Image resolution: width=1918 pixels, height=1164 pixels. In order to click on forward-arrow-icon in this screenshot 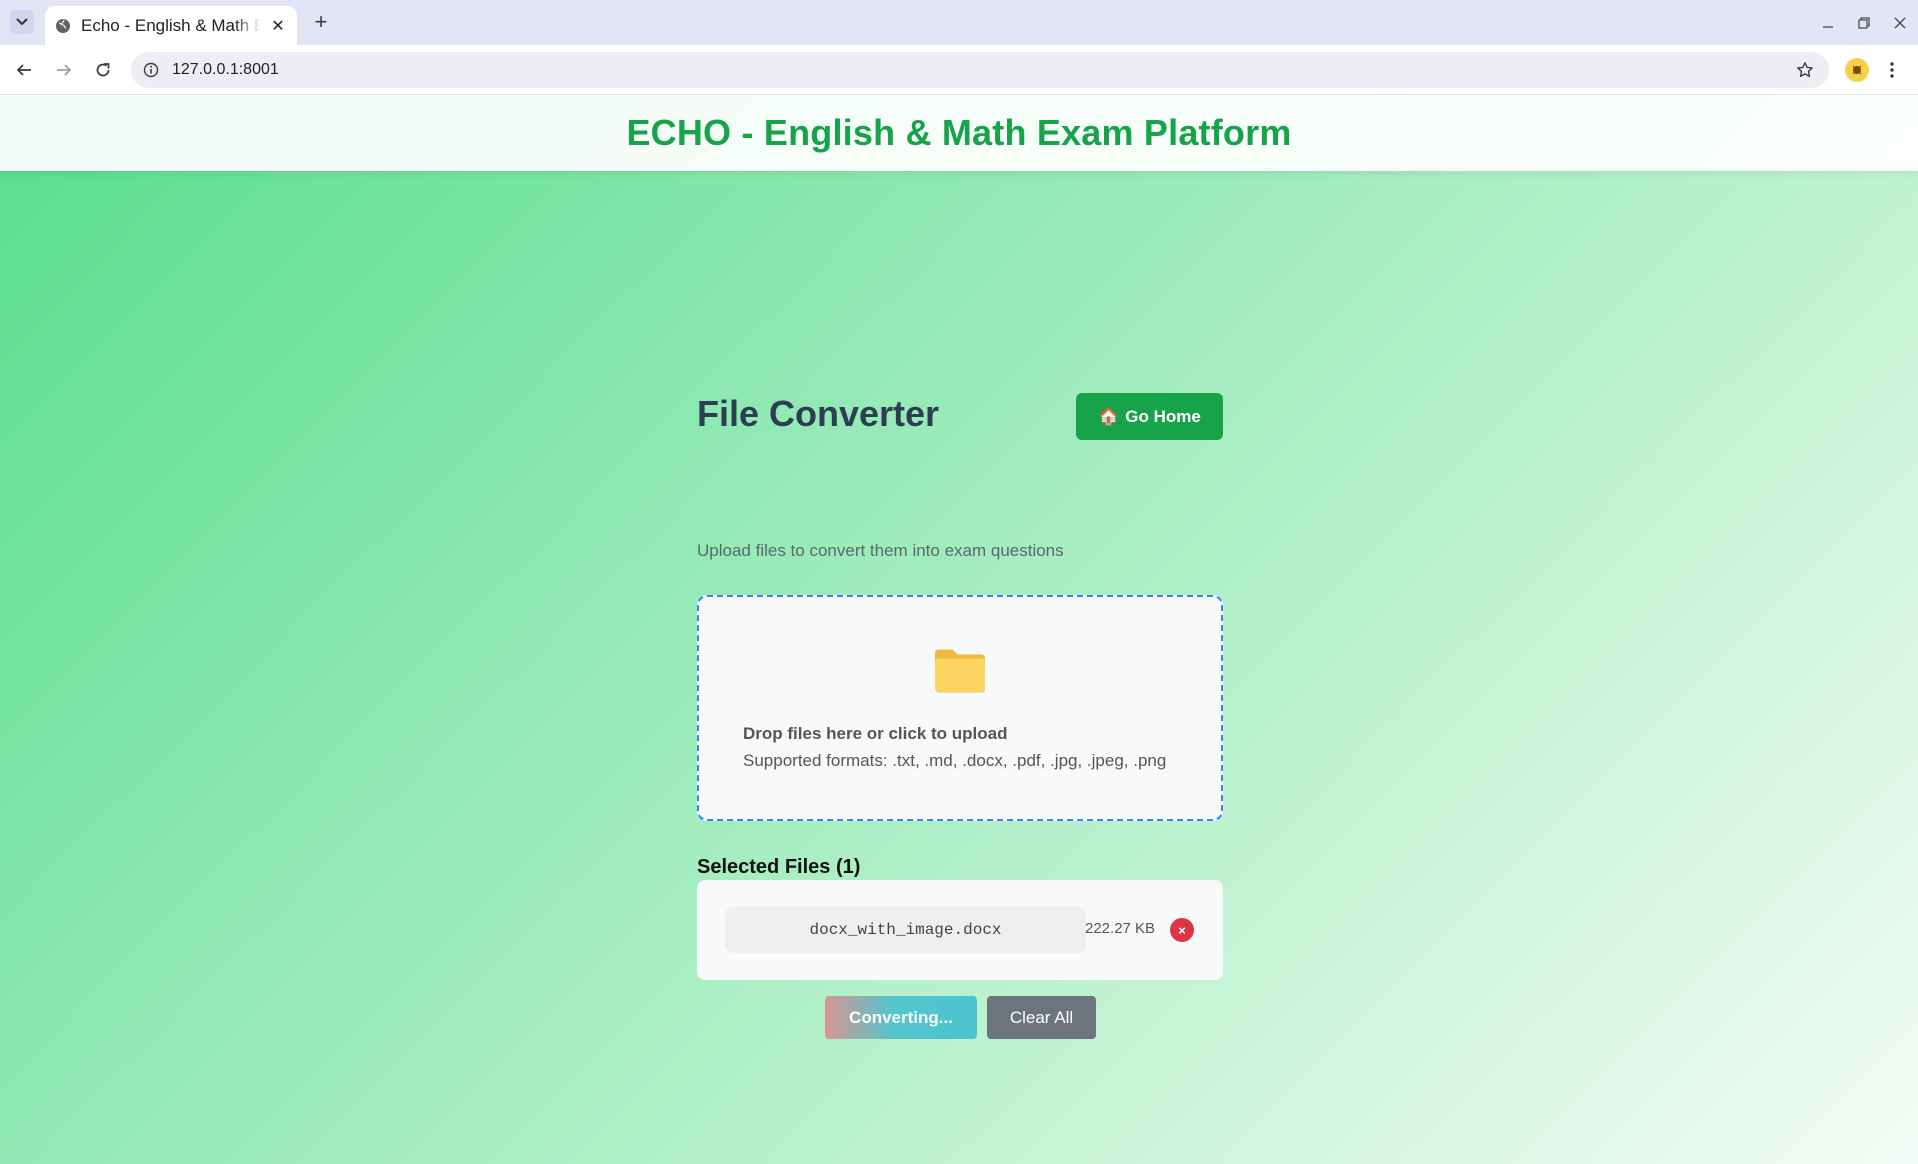, I will do `click(64, 70)`.